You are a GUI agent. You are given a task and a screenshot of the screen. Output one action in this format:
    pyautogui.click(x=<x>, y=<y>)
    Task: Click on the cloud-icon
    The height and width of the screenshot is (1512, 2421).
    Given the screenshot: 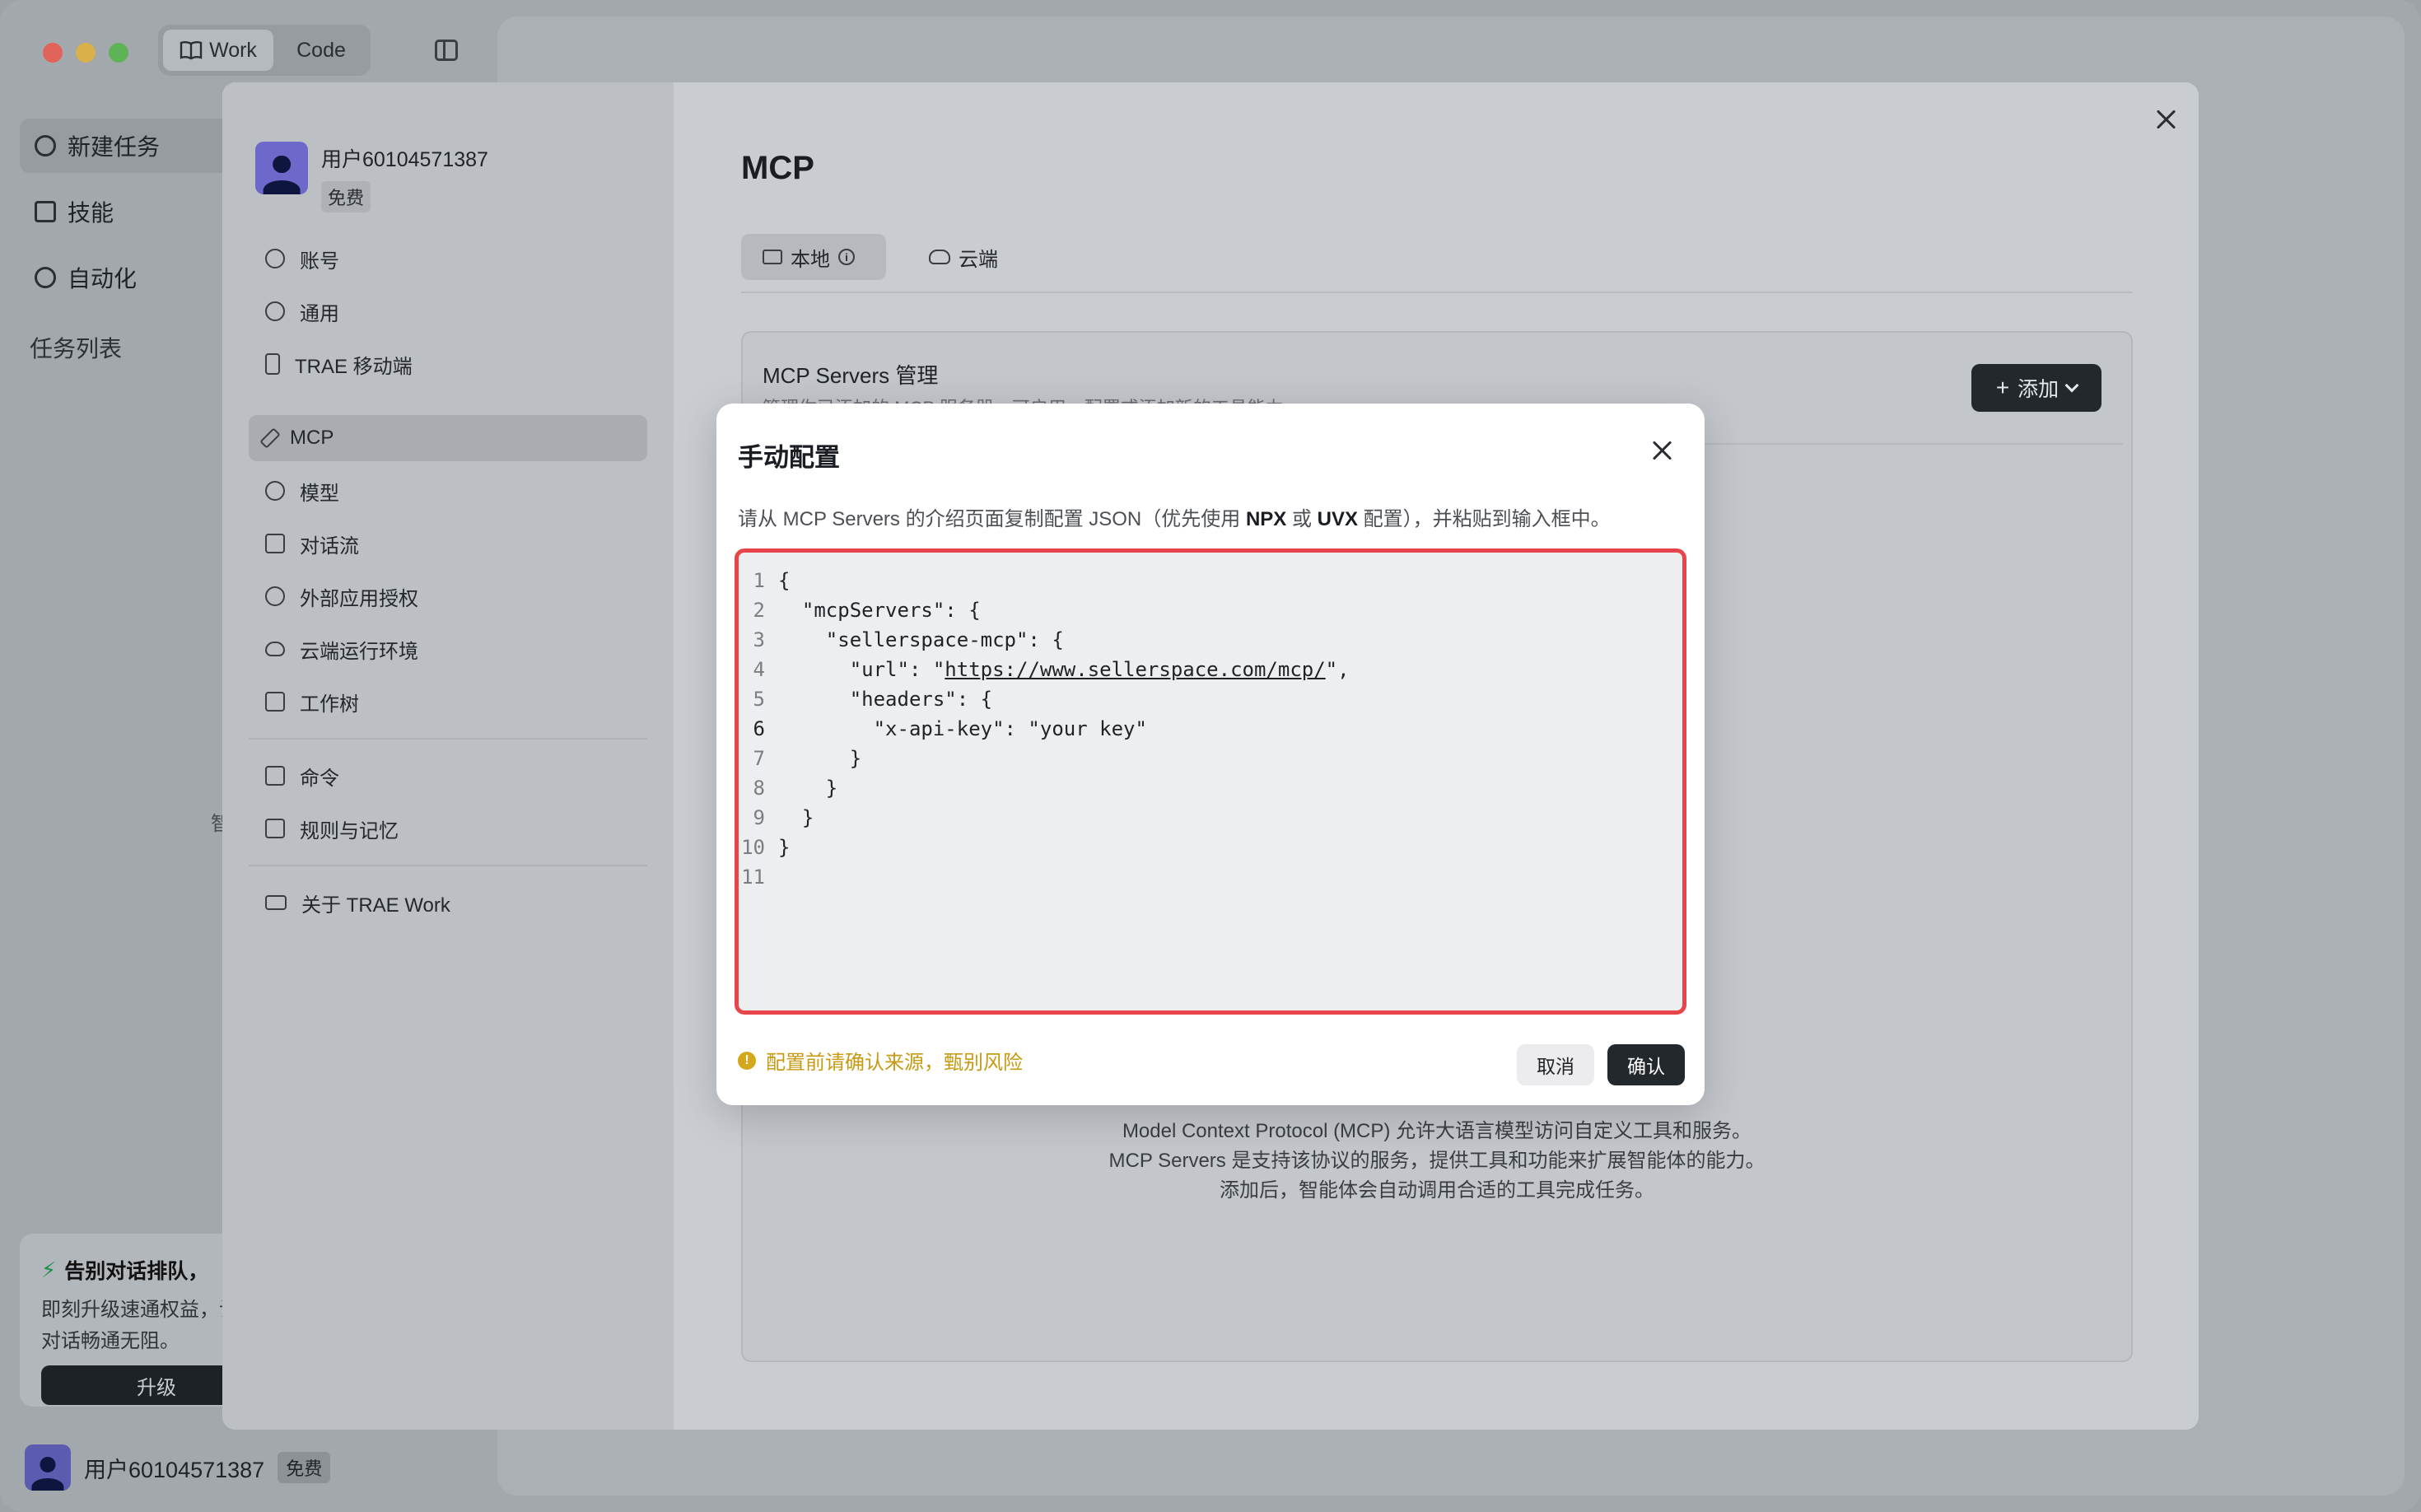 What is the action you would take?
    pyautogui.click(x=939, y=257)
    